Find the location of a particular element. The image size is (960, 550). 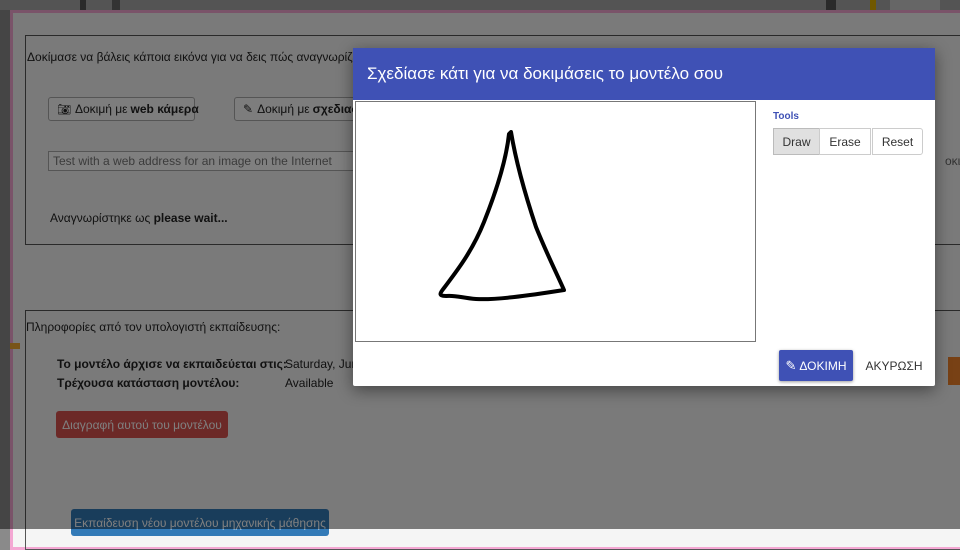

tool-erase-button: Erase is located at coordinates (845, 141).